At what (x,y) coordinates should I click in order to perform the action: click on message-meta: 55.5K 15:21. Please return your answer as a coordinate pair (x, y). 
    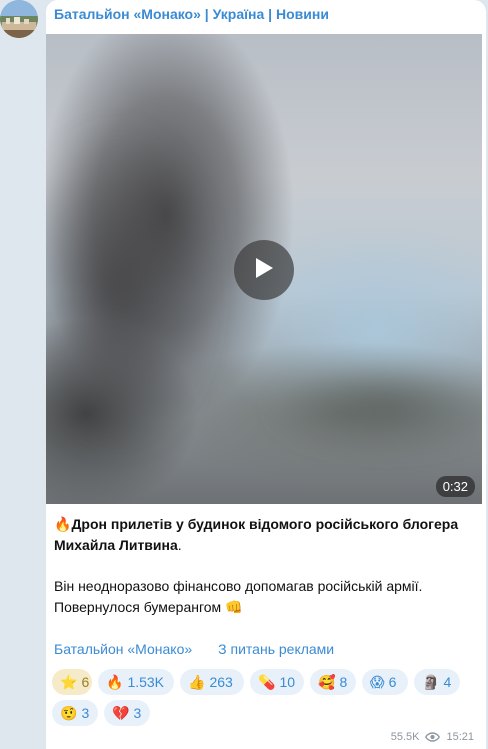
    Looking at the image, I should click on (432, 737).